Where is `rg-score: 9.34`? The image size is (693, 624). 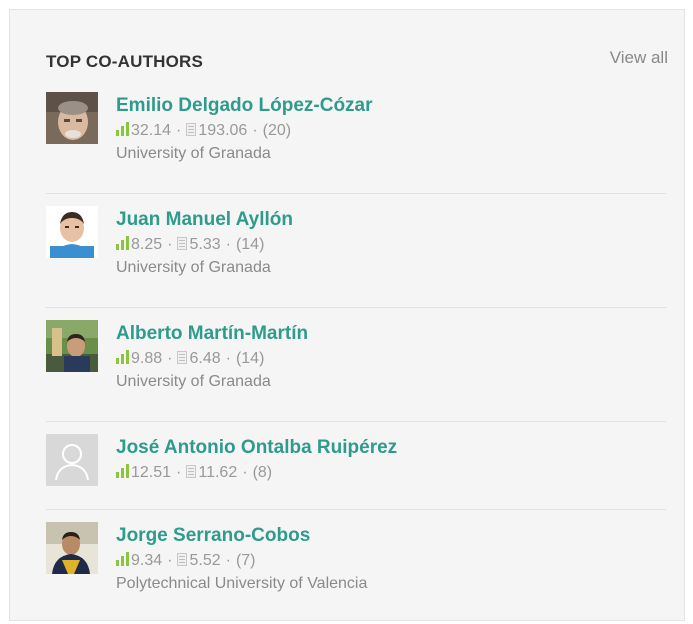
rg-score: 9.34 is located at coordinates (147, 560).